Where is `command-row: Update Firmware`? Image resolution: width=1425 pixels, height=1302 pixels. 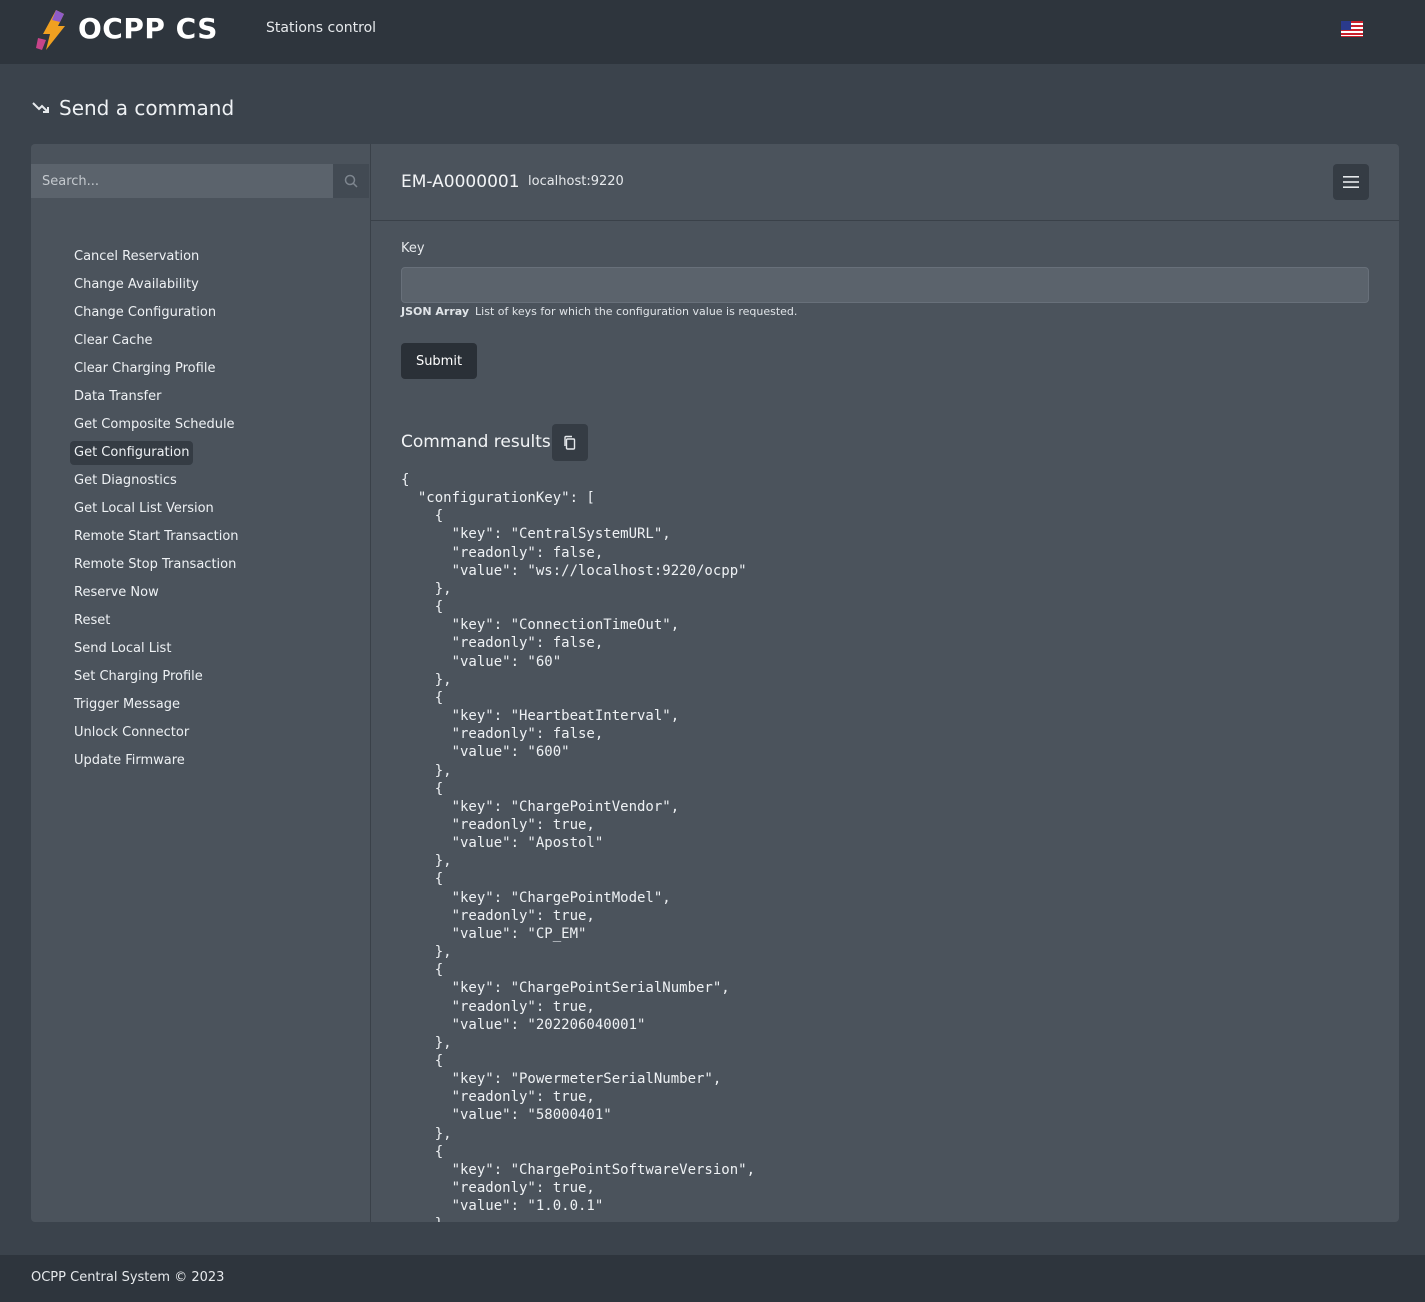
command-row: Update Firmware is located at coordinates (156, 761).